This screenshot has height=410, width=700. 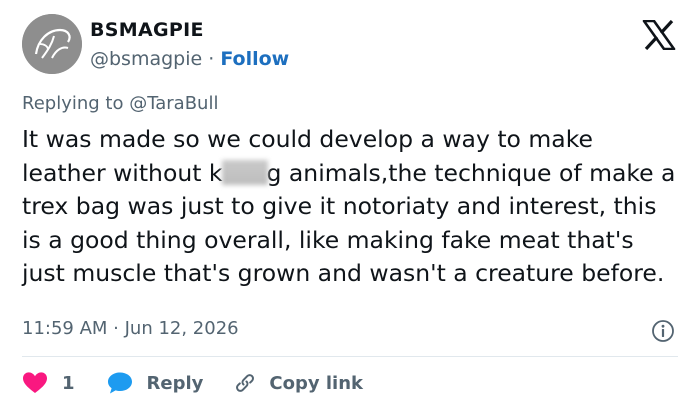 I want to click on heart-icon, so click(x=35, y=382).